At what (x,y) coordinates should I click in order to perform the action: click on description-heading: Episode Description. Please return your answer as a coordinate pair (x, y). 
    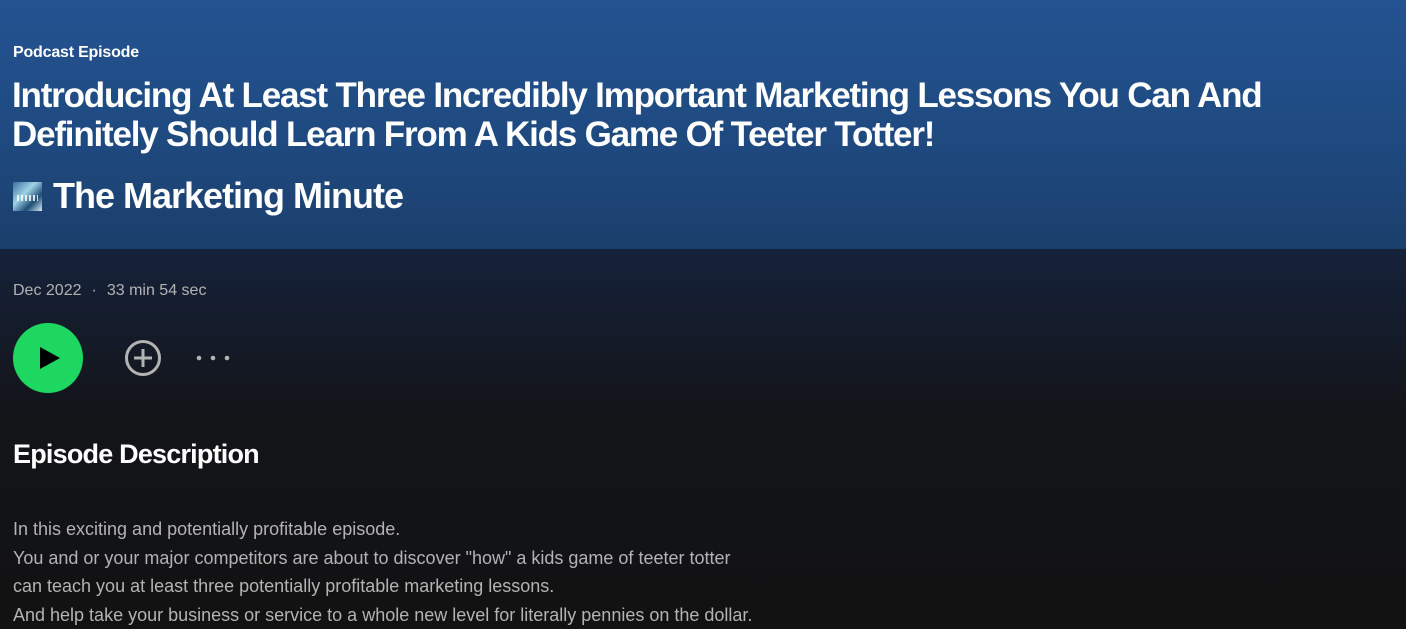
    Looking at the image, I should click on (136, 454).